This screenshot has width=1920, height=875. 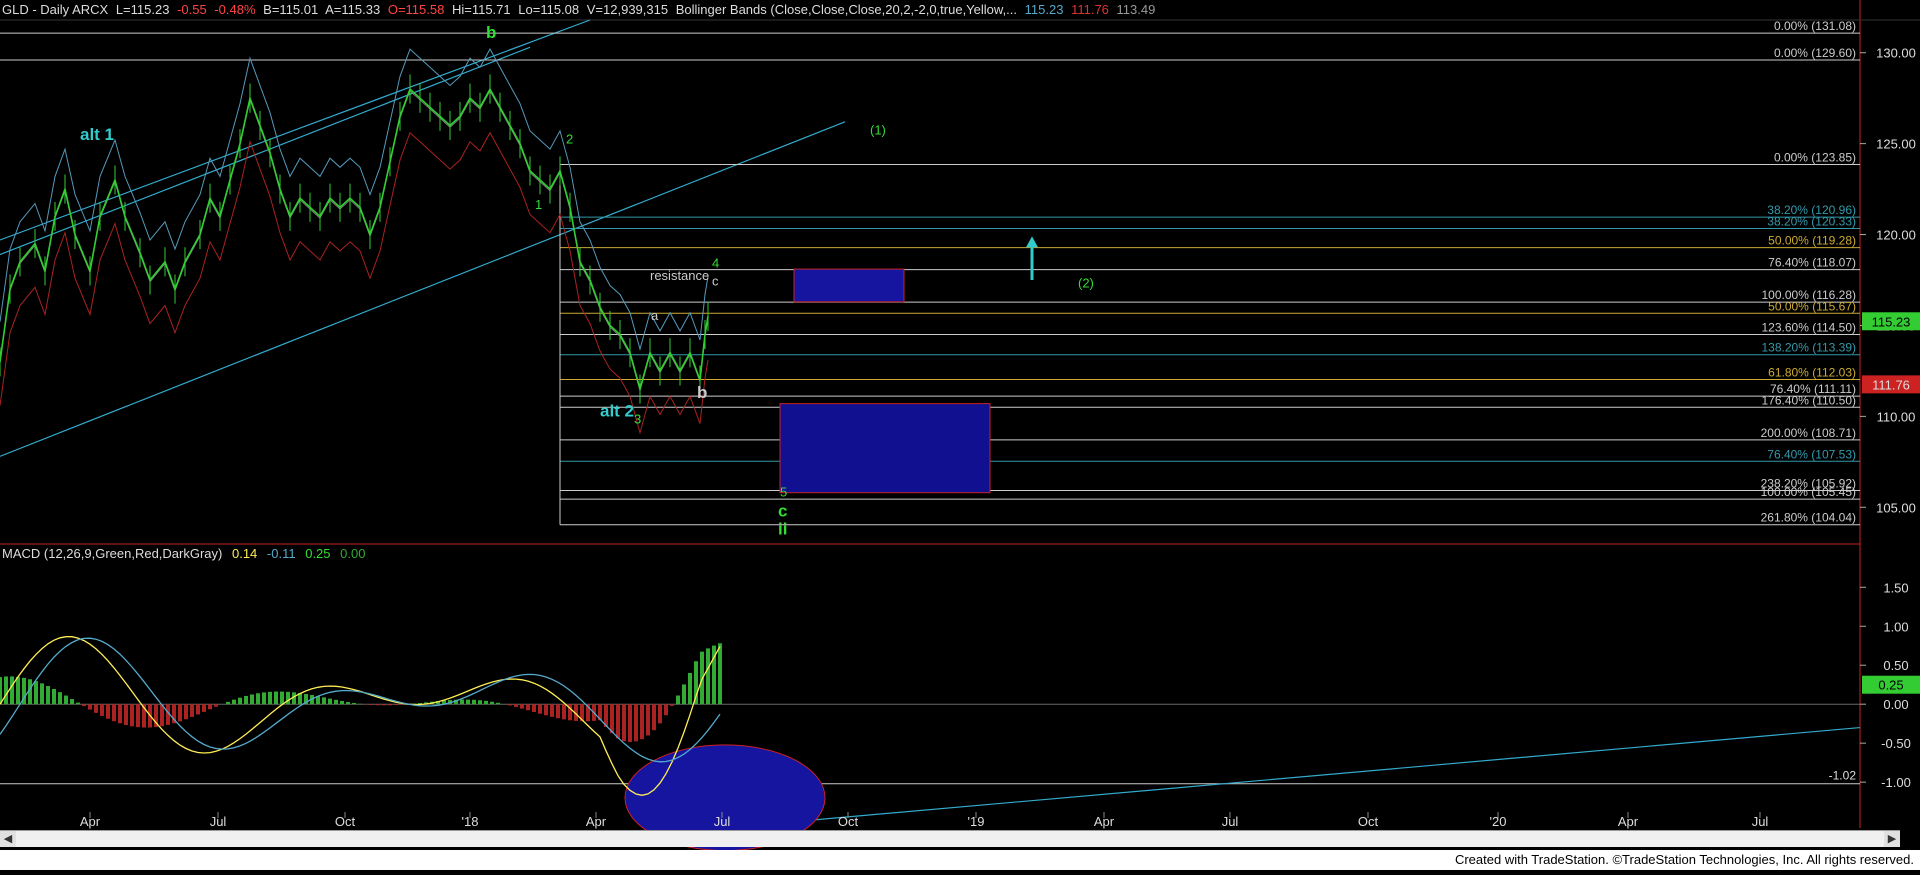 I want to click on volume: V=12,939,315, so click(x=627, y=9).